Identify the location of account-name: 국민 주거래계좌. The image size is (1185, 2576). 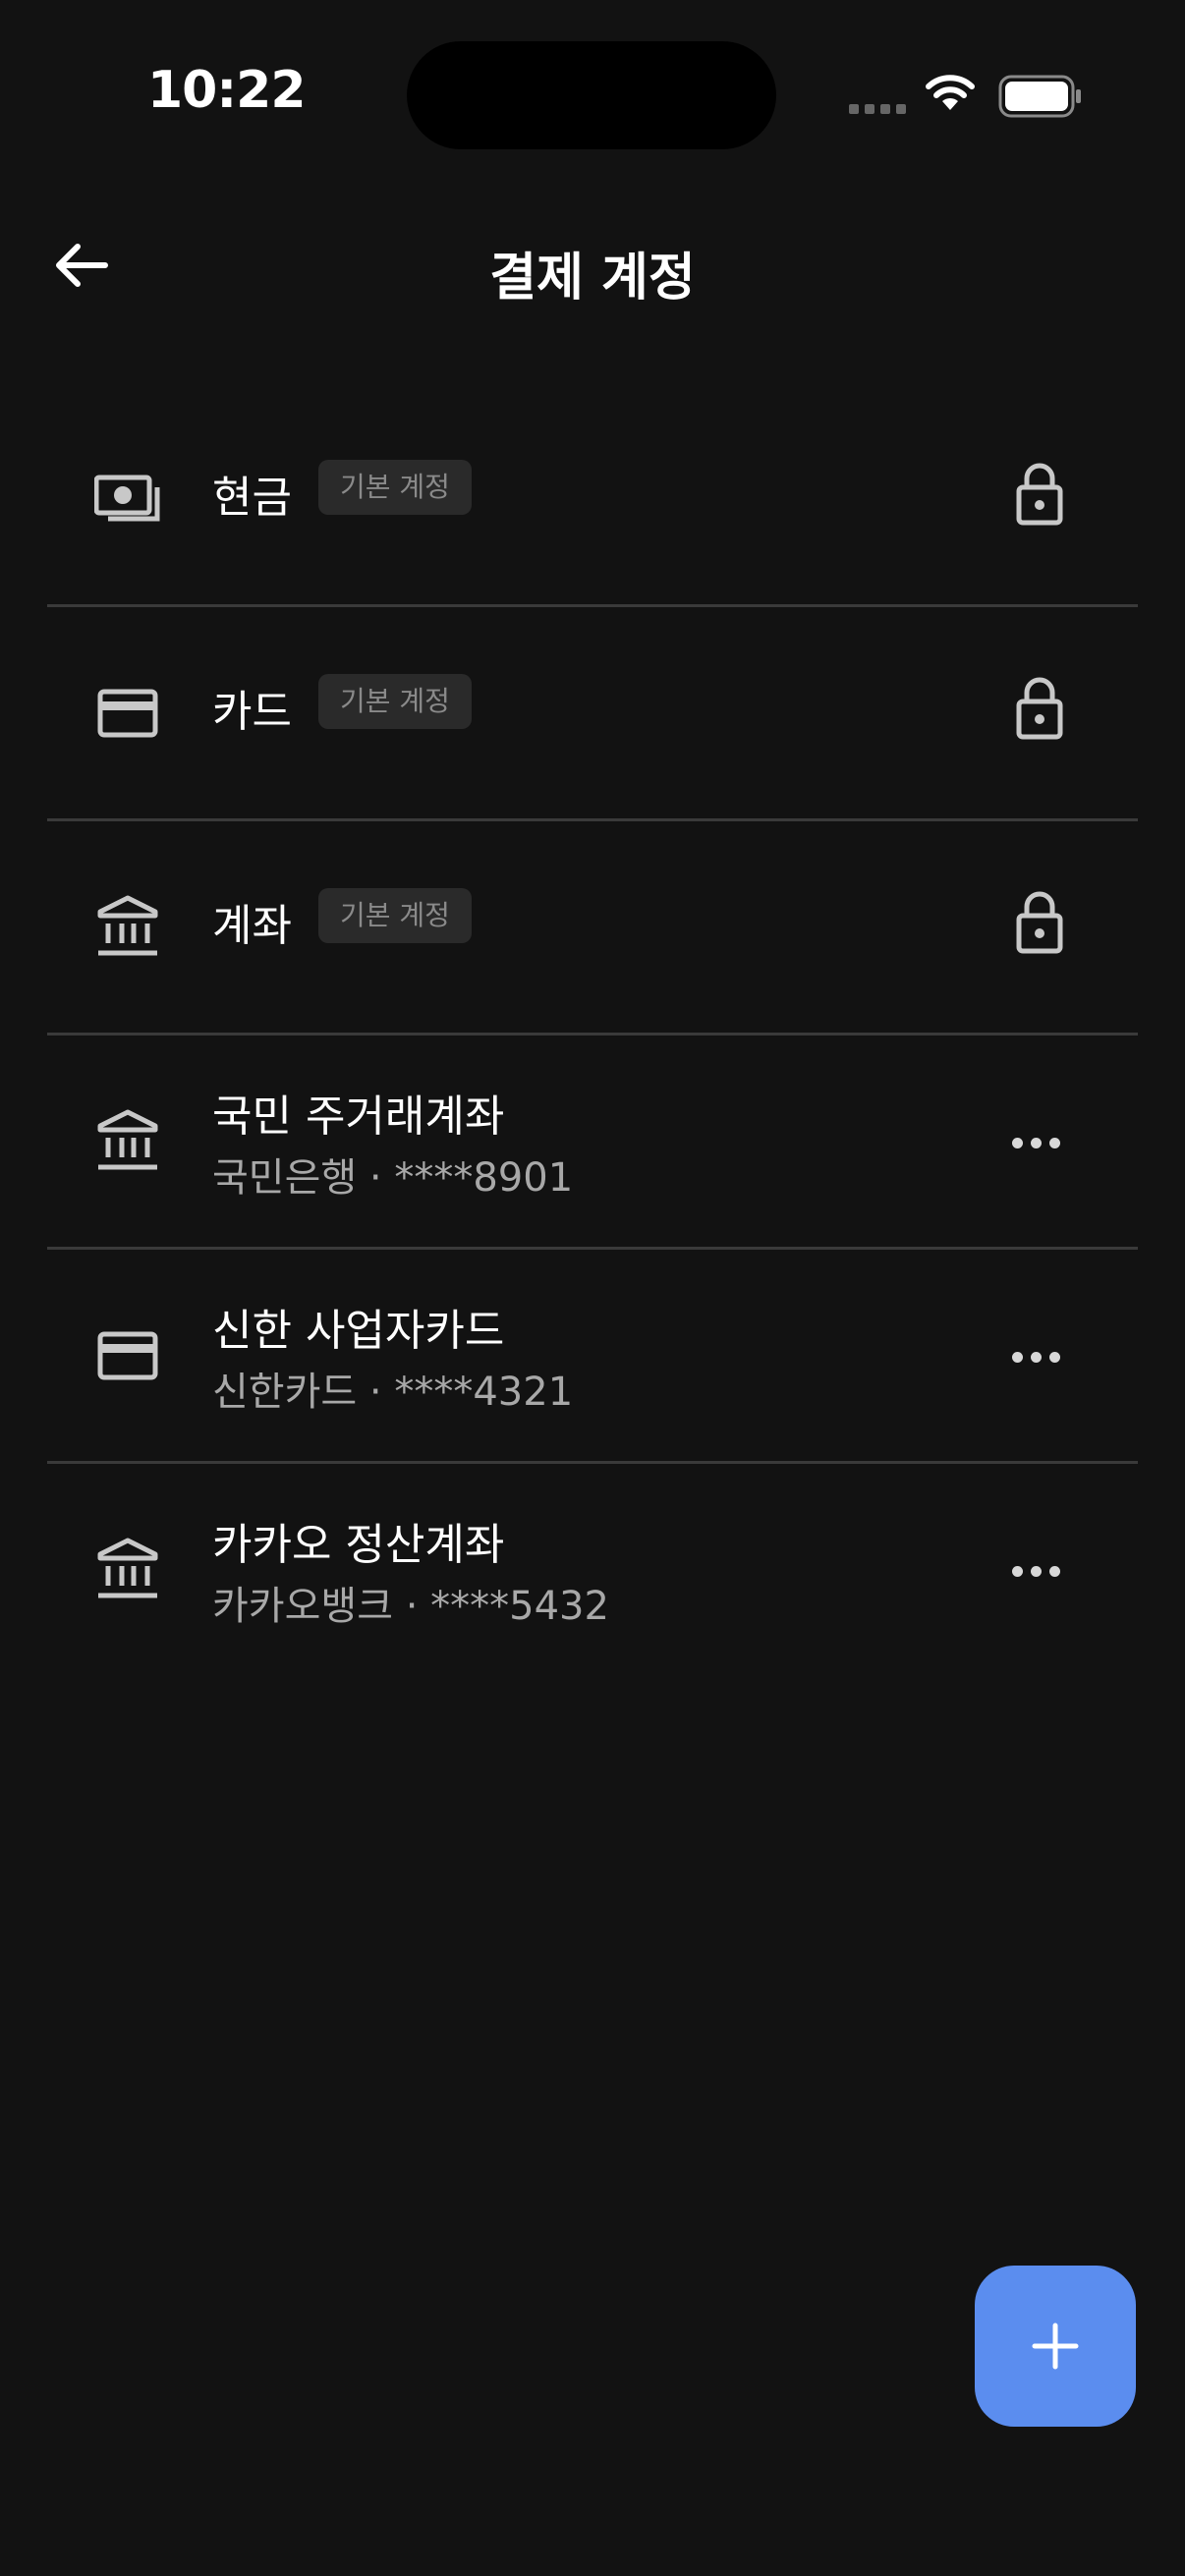
(358, 1117).